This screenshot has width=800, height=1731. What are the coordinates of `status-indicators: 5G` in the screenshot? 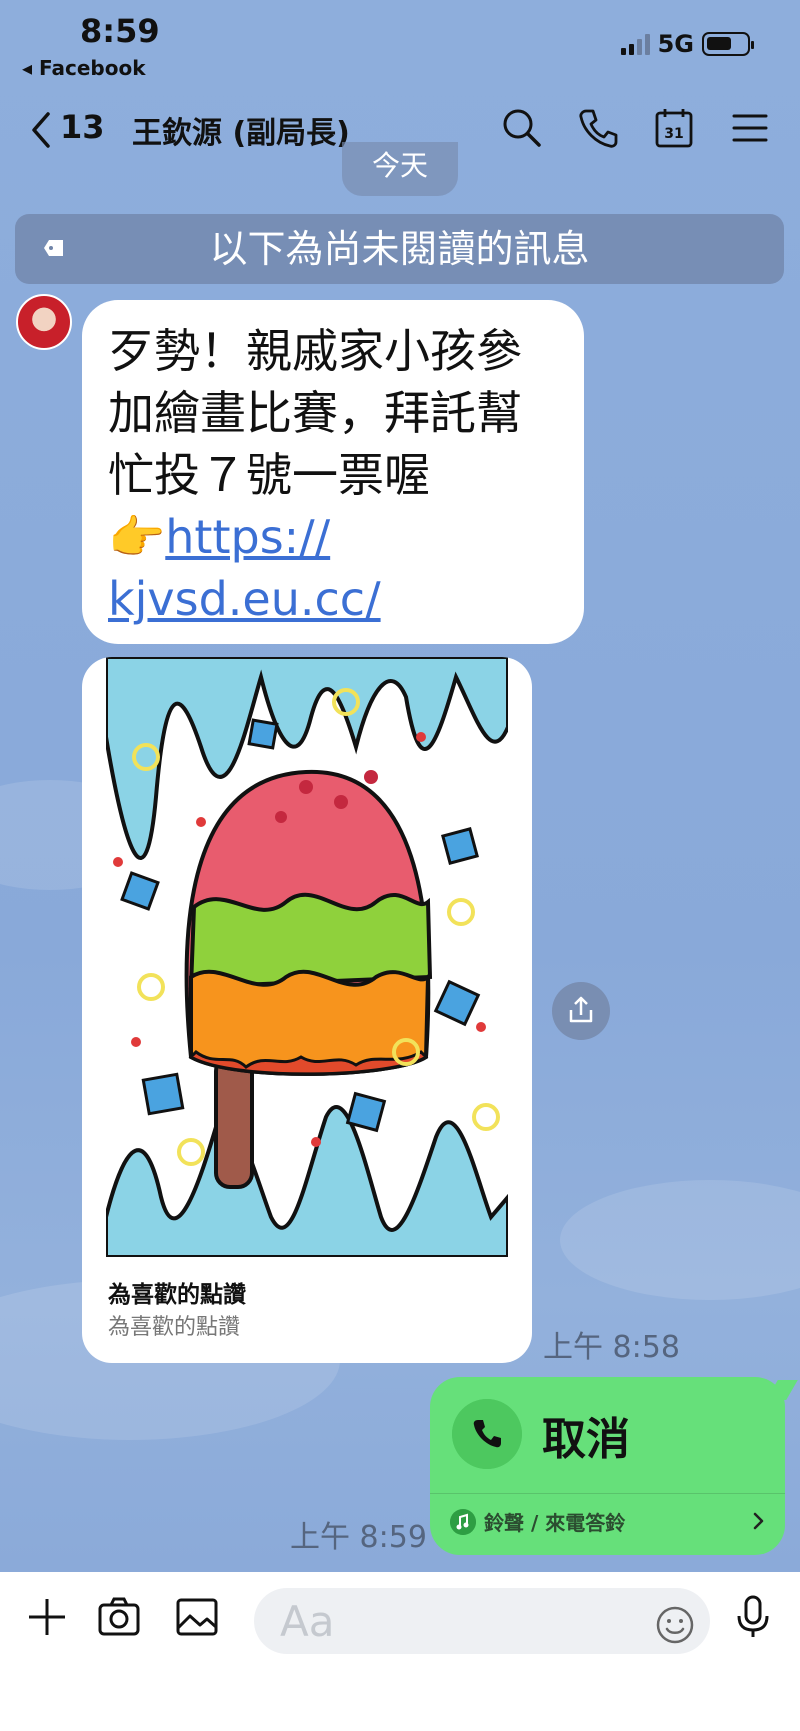 It's located at (687, 44).